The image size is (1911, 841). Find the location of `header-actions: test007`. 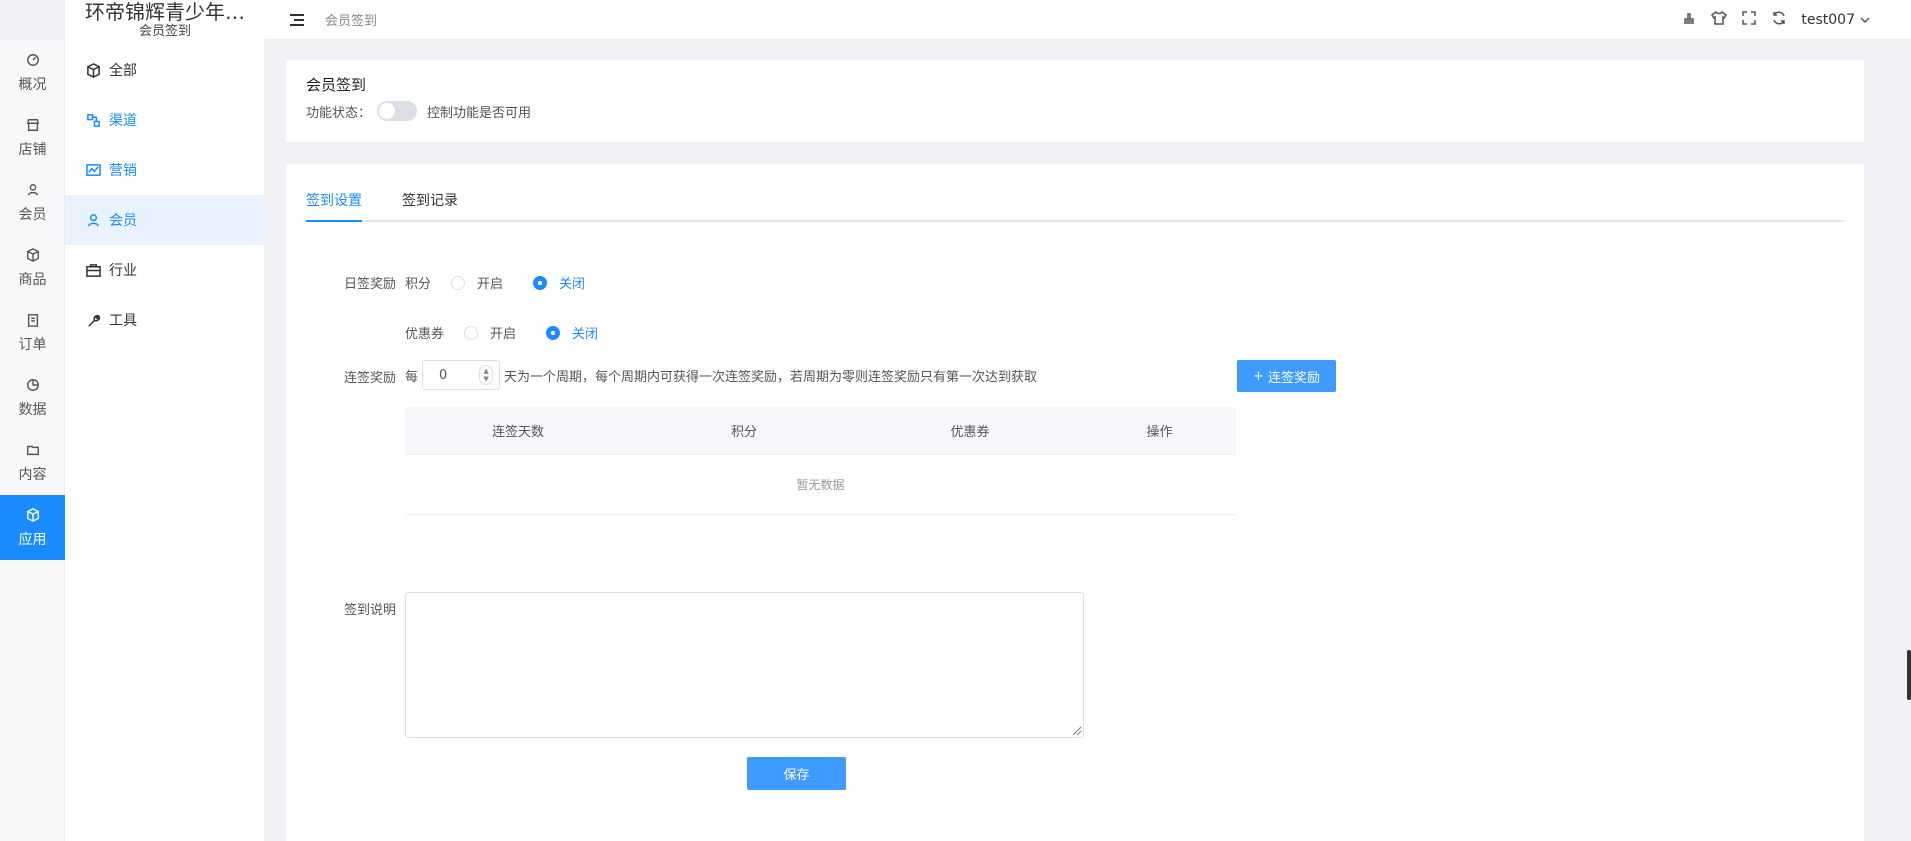

header-actions: test007 is located at coordinates (1776, 20).